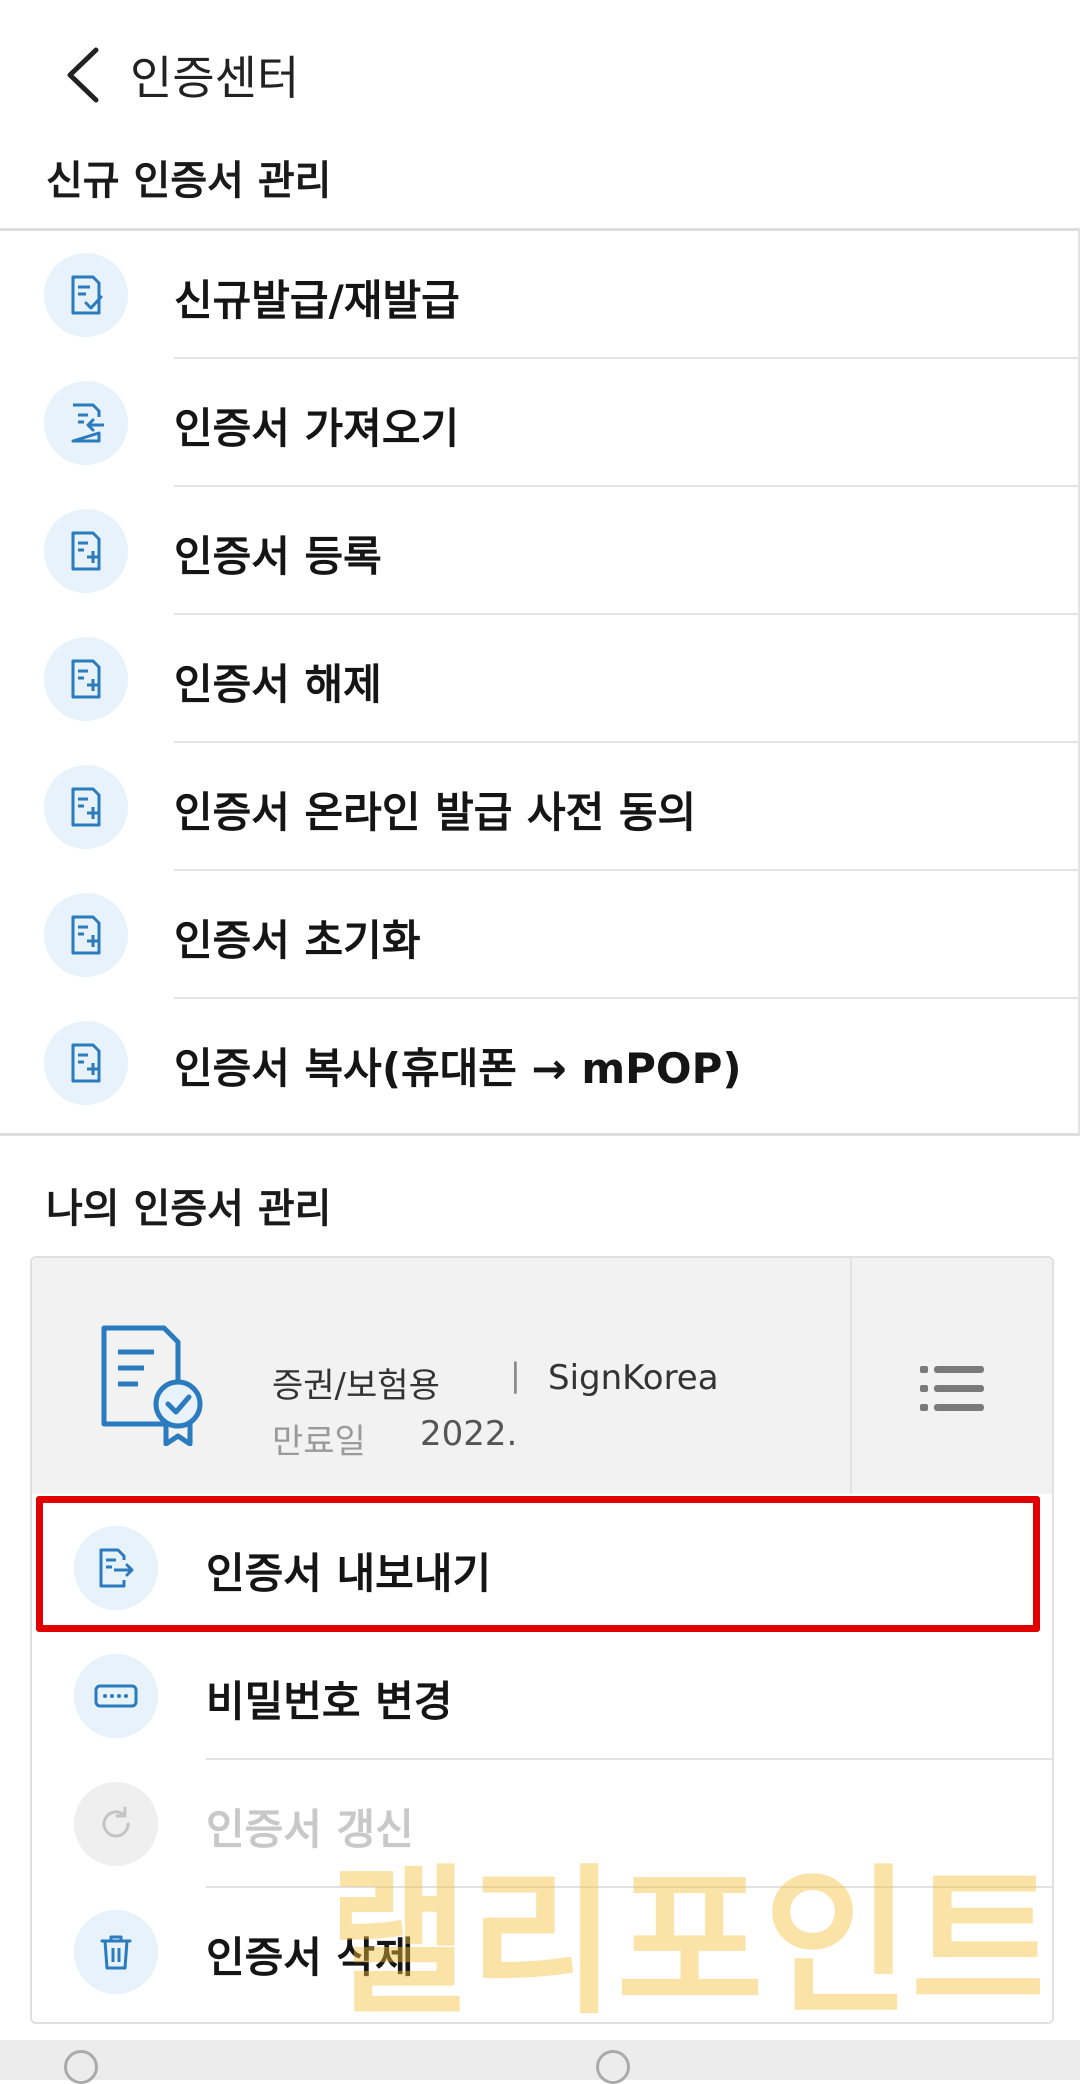 This screenshot has height=2084, width=1080. Describe the element at coordinates (469, 1434) in the screenshot. I see `expiry-value: 2022.` at that location.